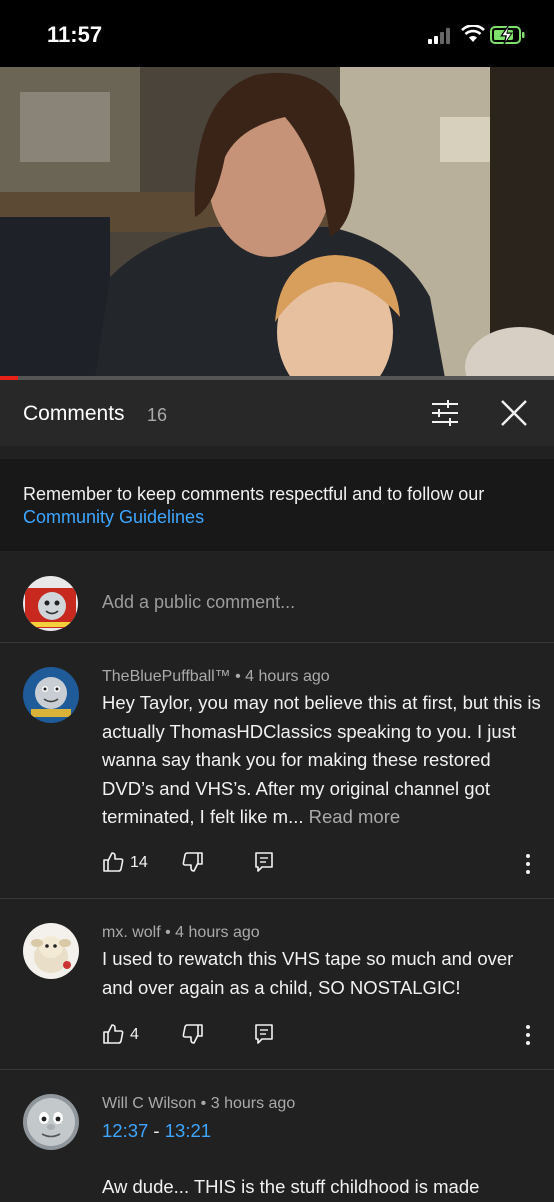 The height and width of the screenshot is (1202, 554). Describe the element at coordinates (441, 35) in the screenshot. I see `cellular-signal-icon` at that location.